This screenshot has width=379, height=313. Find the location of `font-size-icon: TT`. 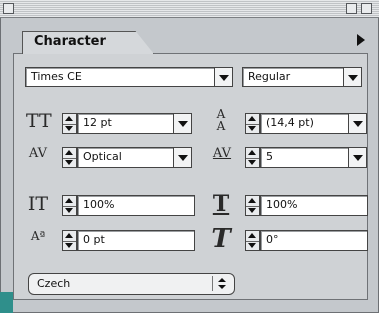

font-size-icon: TT is located at coordinates (39, 121).